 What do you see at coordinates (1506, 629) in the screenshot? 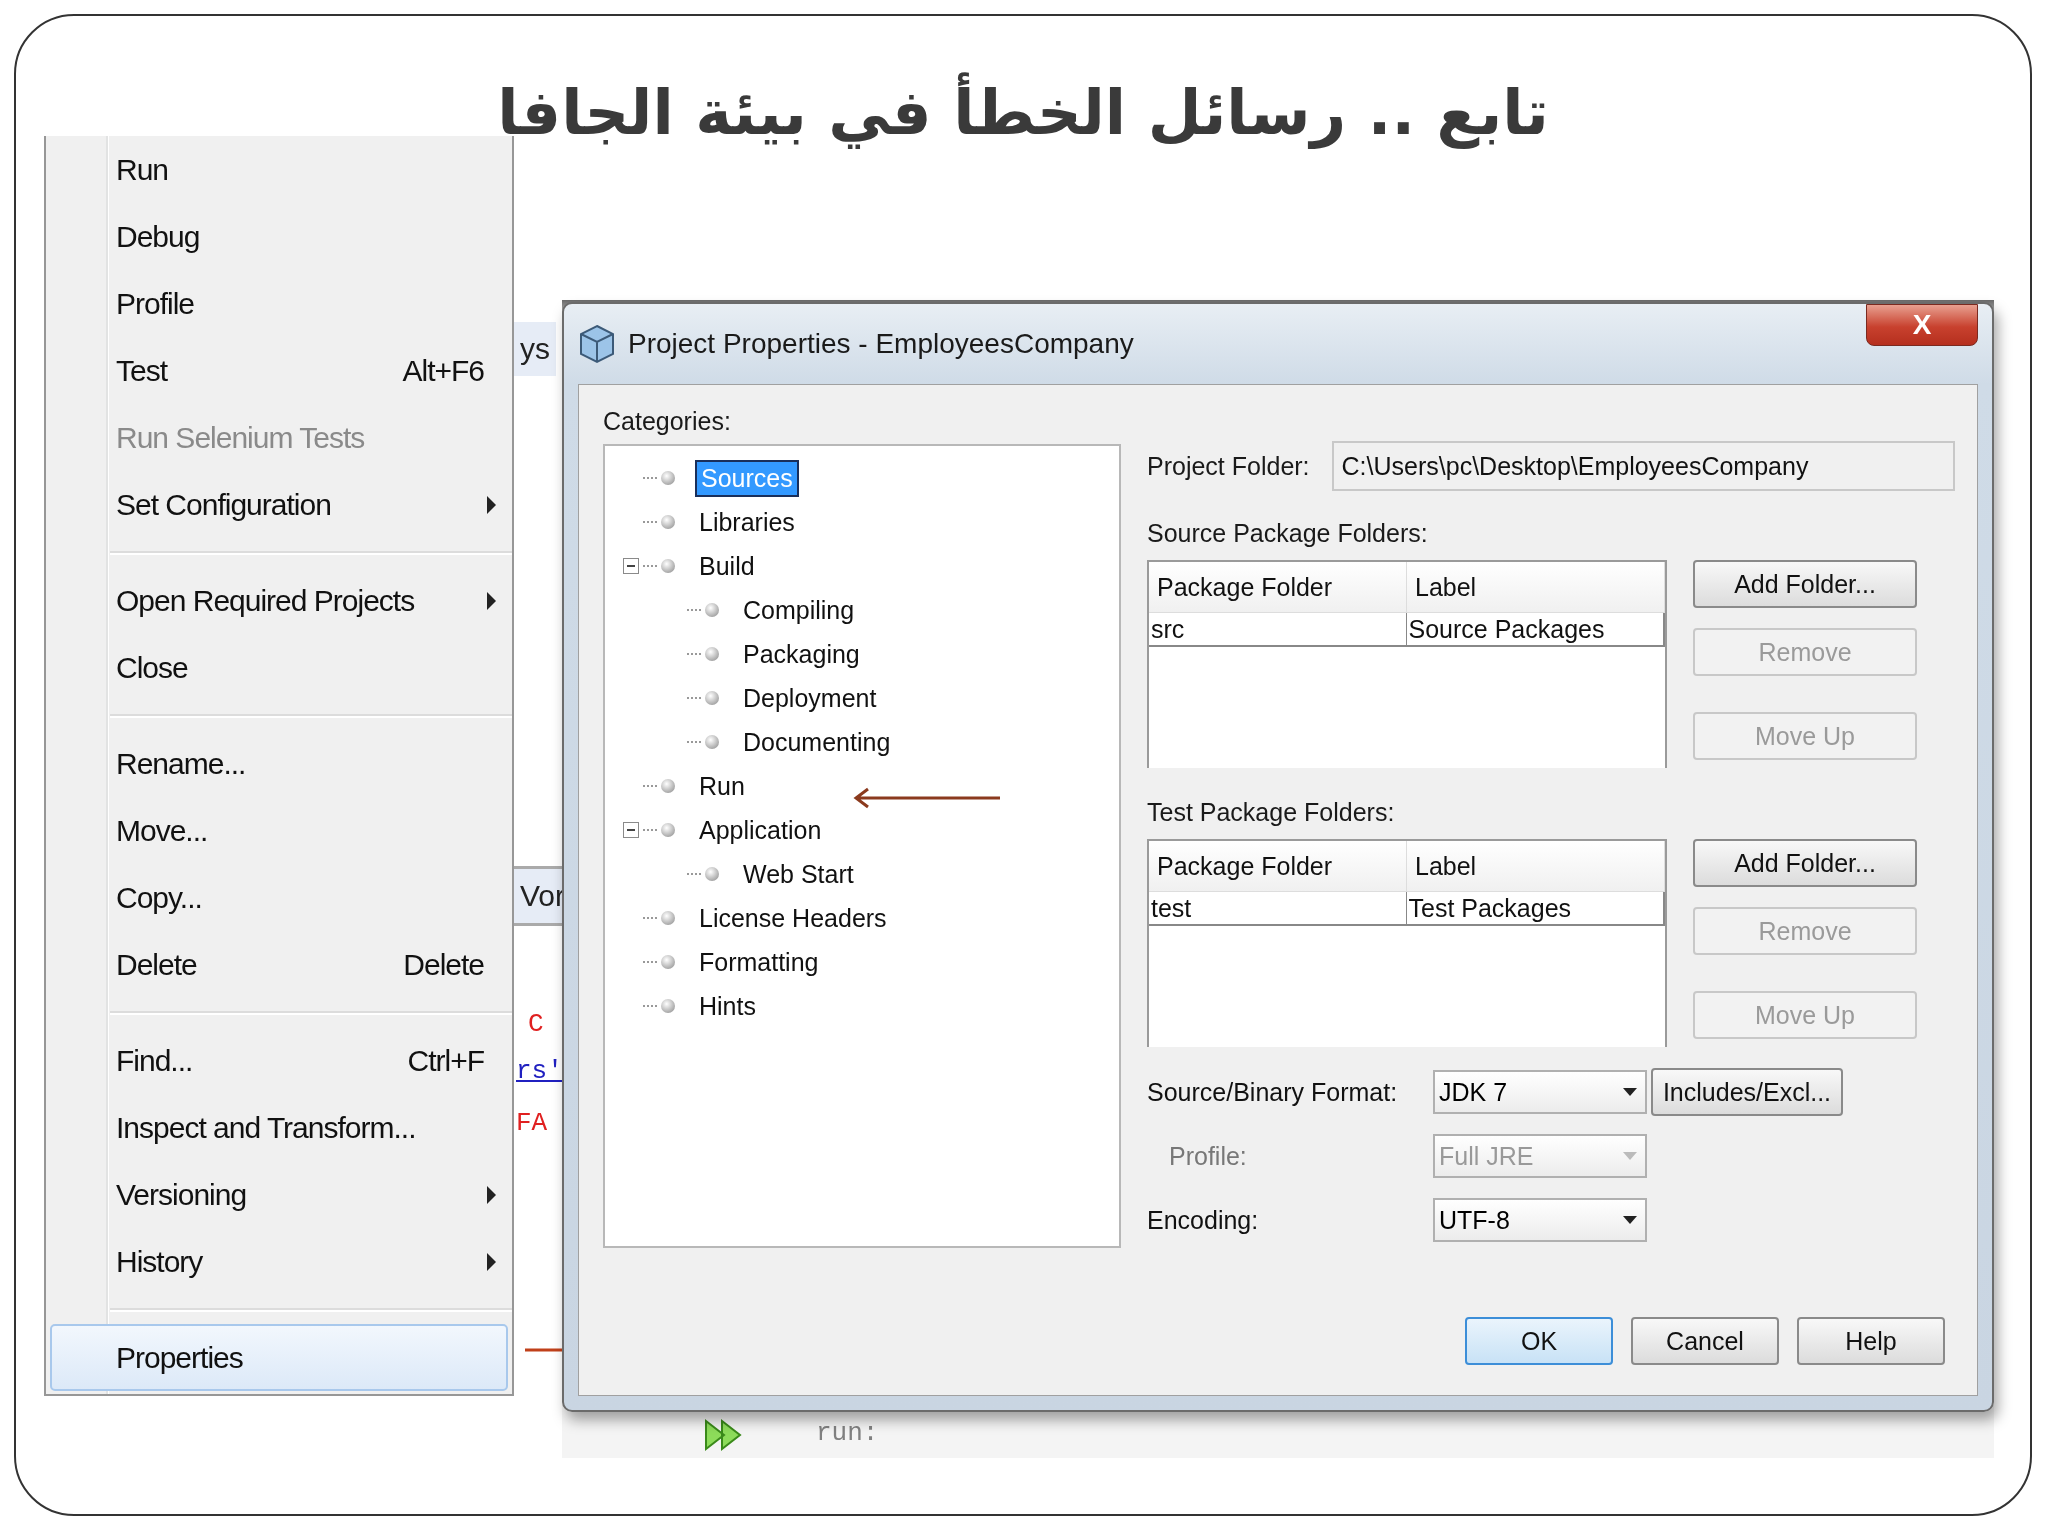
I see `table-cell-text: Source Packages` at bounding box center [1506, 629].